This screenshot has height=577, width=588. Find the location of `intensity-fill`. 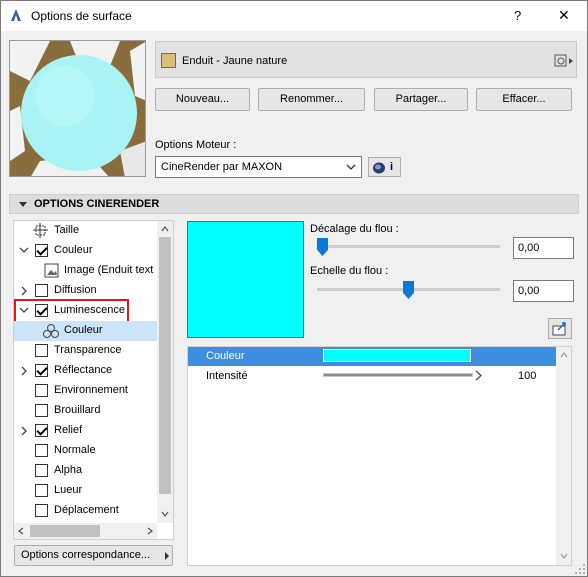

intensity-fill is located at coordinates (398, 375).